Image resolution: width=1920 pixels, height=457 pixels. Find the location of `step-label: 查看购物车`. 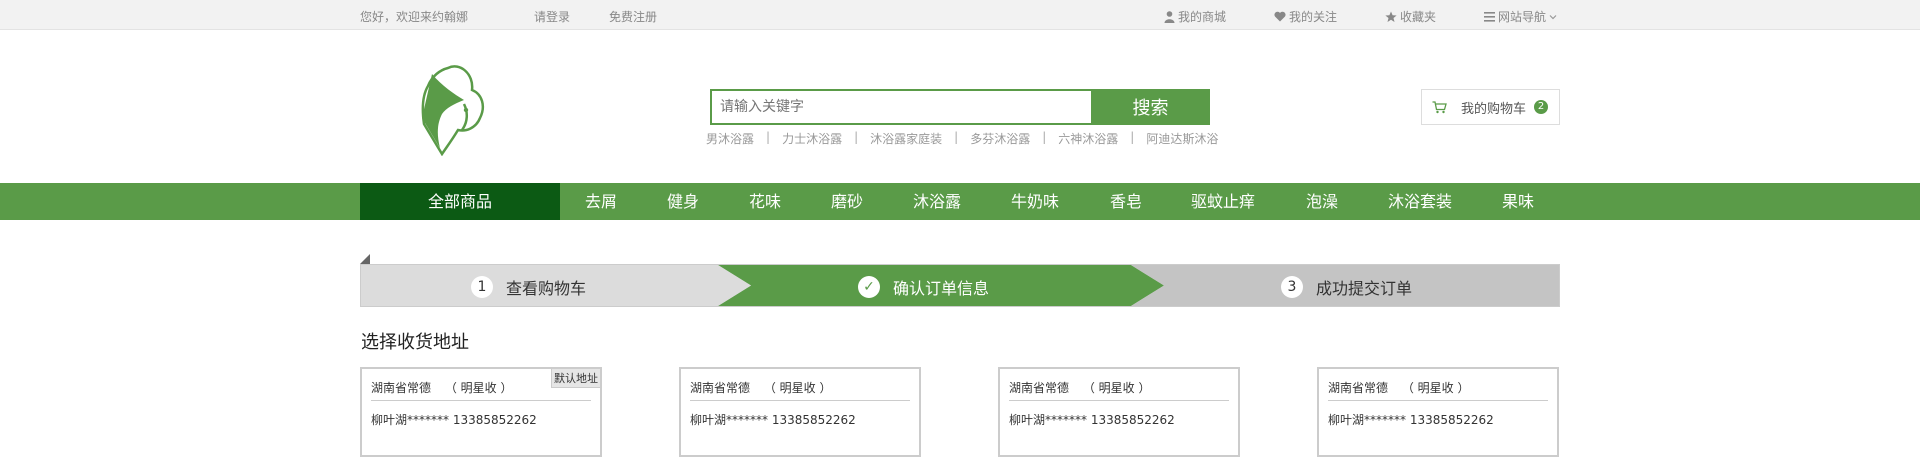

step-label: 查看购物车 is located at coordinates (546, 288).